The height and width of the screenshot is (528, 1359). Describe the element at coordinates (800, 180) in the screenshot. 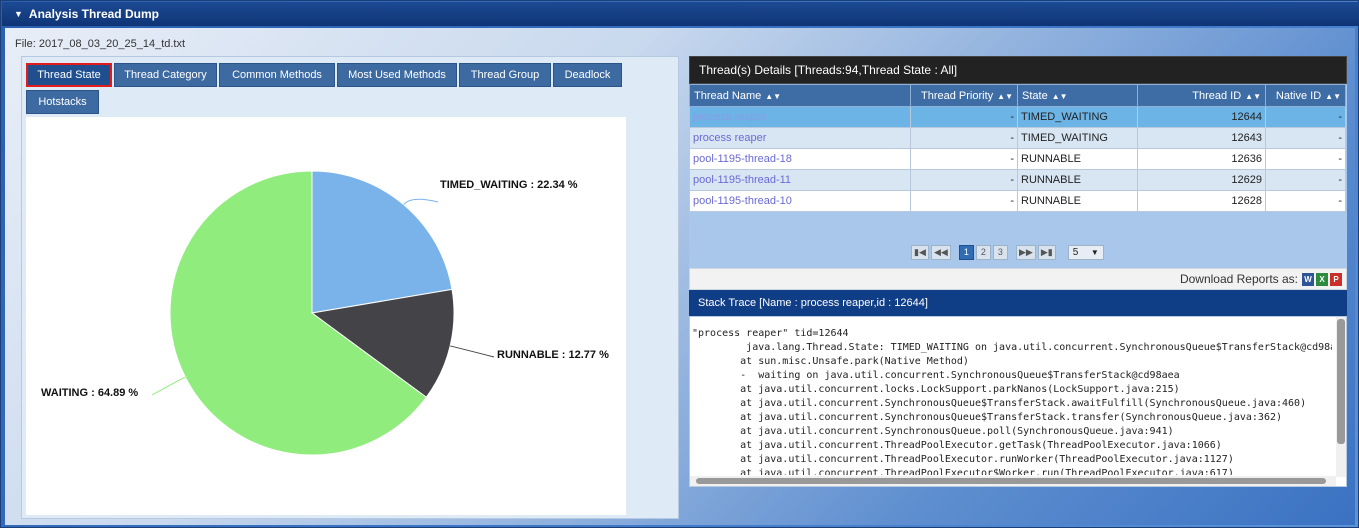

I see `thread-name-link: pool-1195-thread-11` at that location.